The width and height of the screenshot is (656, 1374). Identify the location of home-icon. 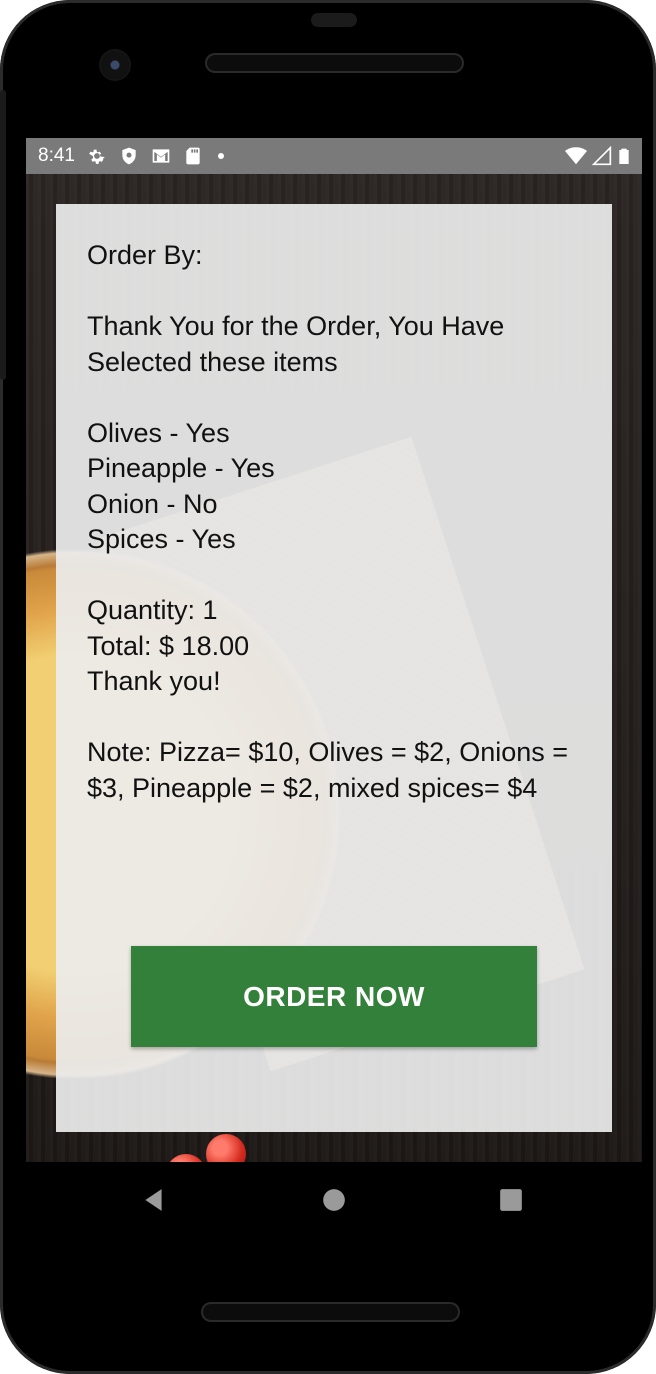
(334, 1200).